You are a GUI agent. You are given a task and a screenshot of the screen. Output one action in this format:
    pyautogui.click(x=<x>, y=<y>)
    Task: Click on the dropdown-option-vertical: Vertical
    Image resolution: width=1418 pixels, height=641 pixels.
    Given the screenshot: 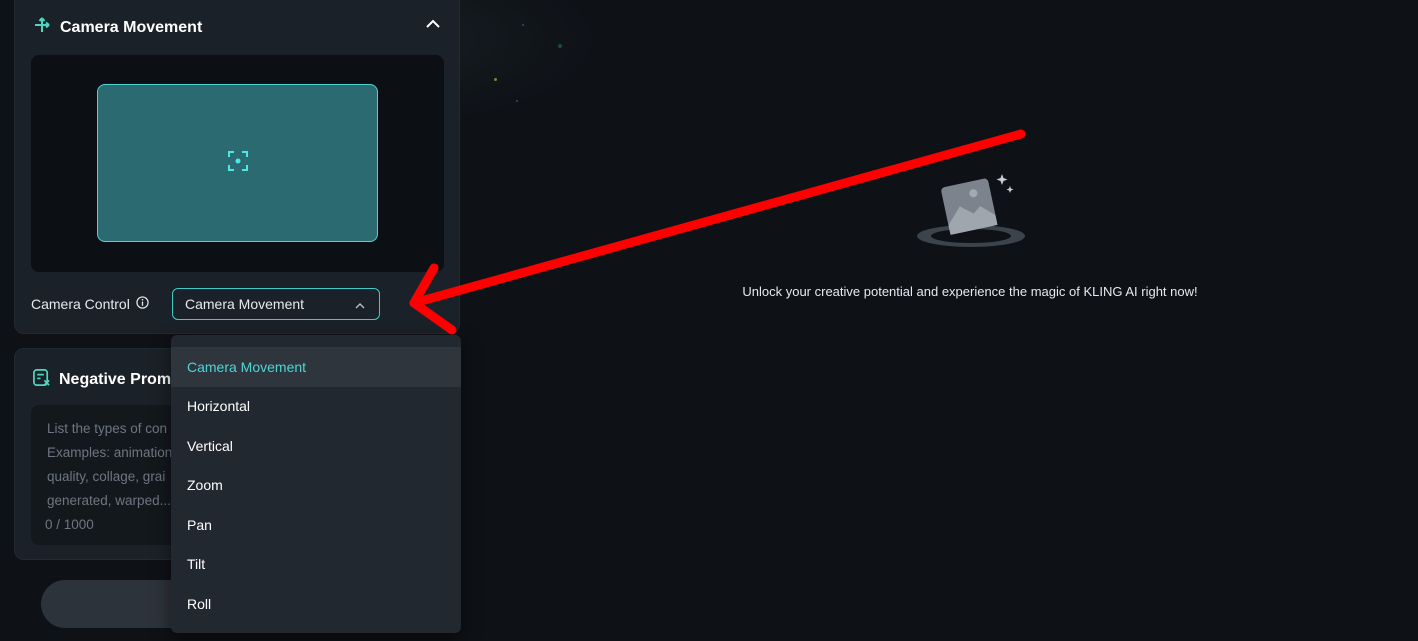 What is the action you would take?
    pyautogui.click(x=316, y=446)
    